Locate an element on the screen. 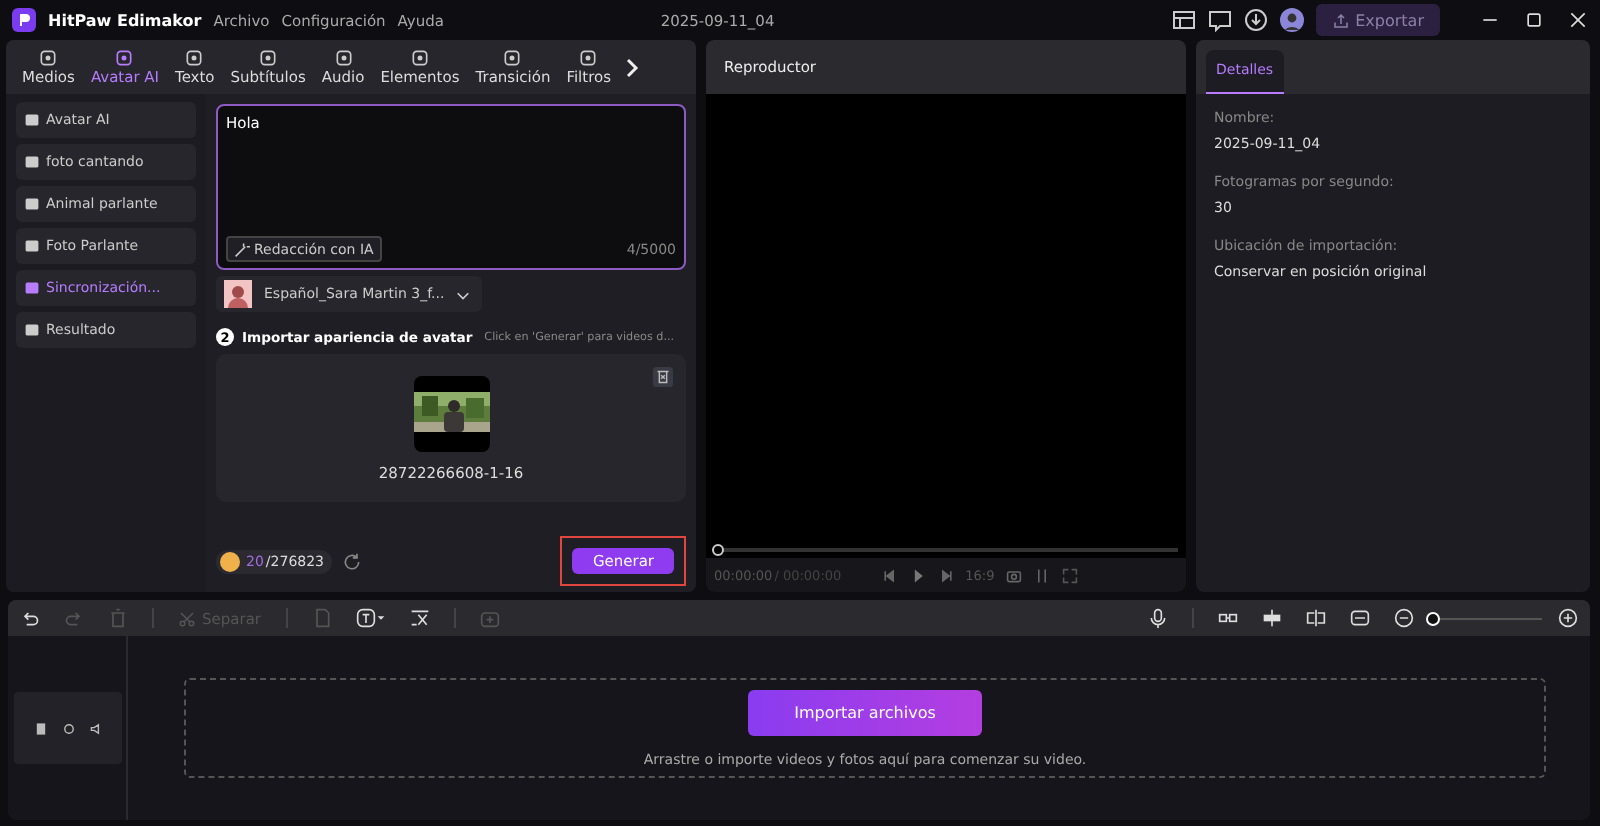 This screenshot has height=826, width=1600. eye-icon is located at coordinates (68, 728).